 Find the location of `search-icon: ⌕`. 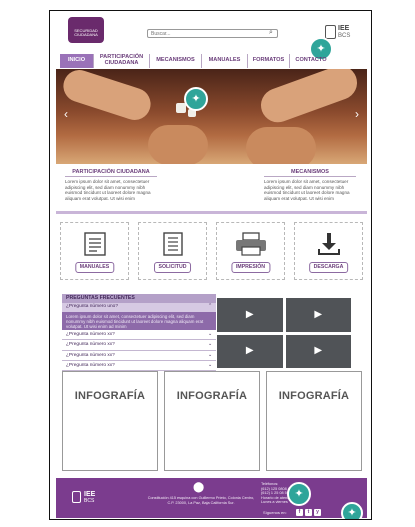

search-icon: ⌕ is located at coordinates (271, 33).